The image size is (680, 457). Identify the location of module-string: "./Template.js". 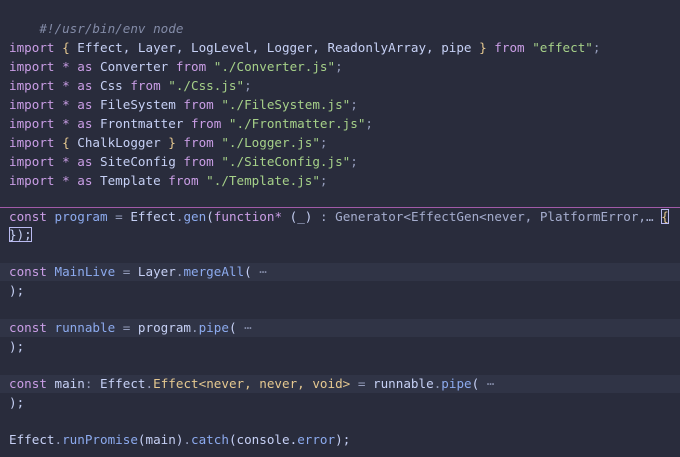
(259, 180).